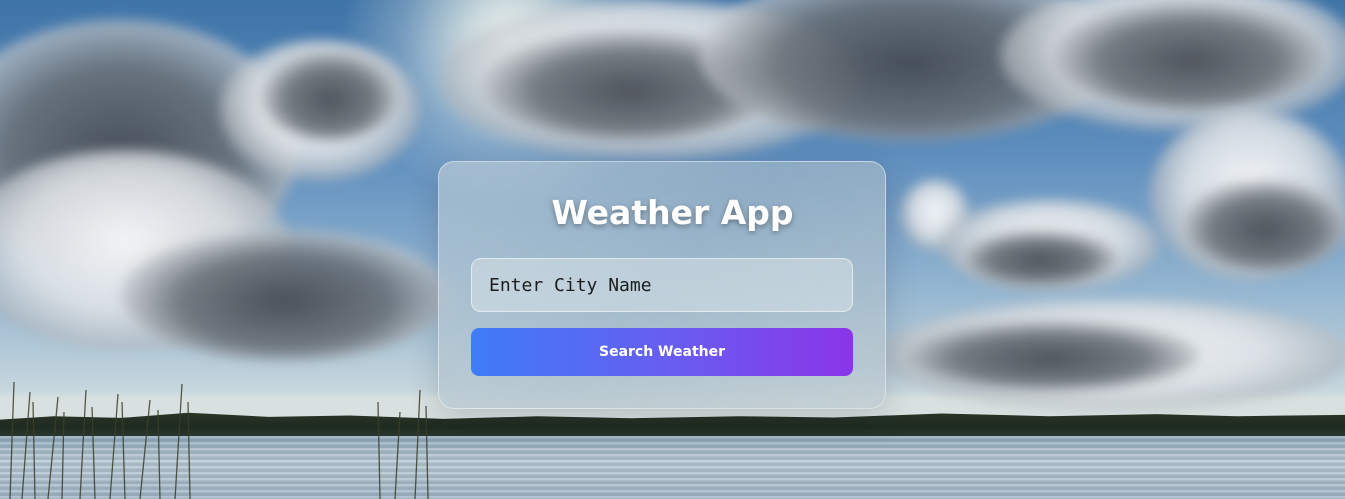  I want to click on reeds, so click(219, 440).